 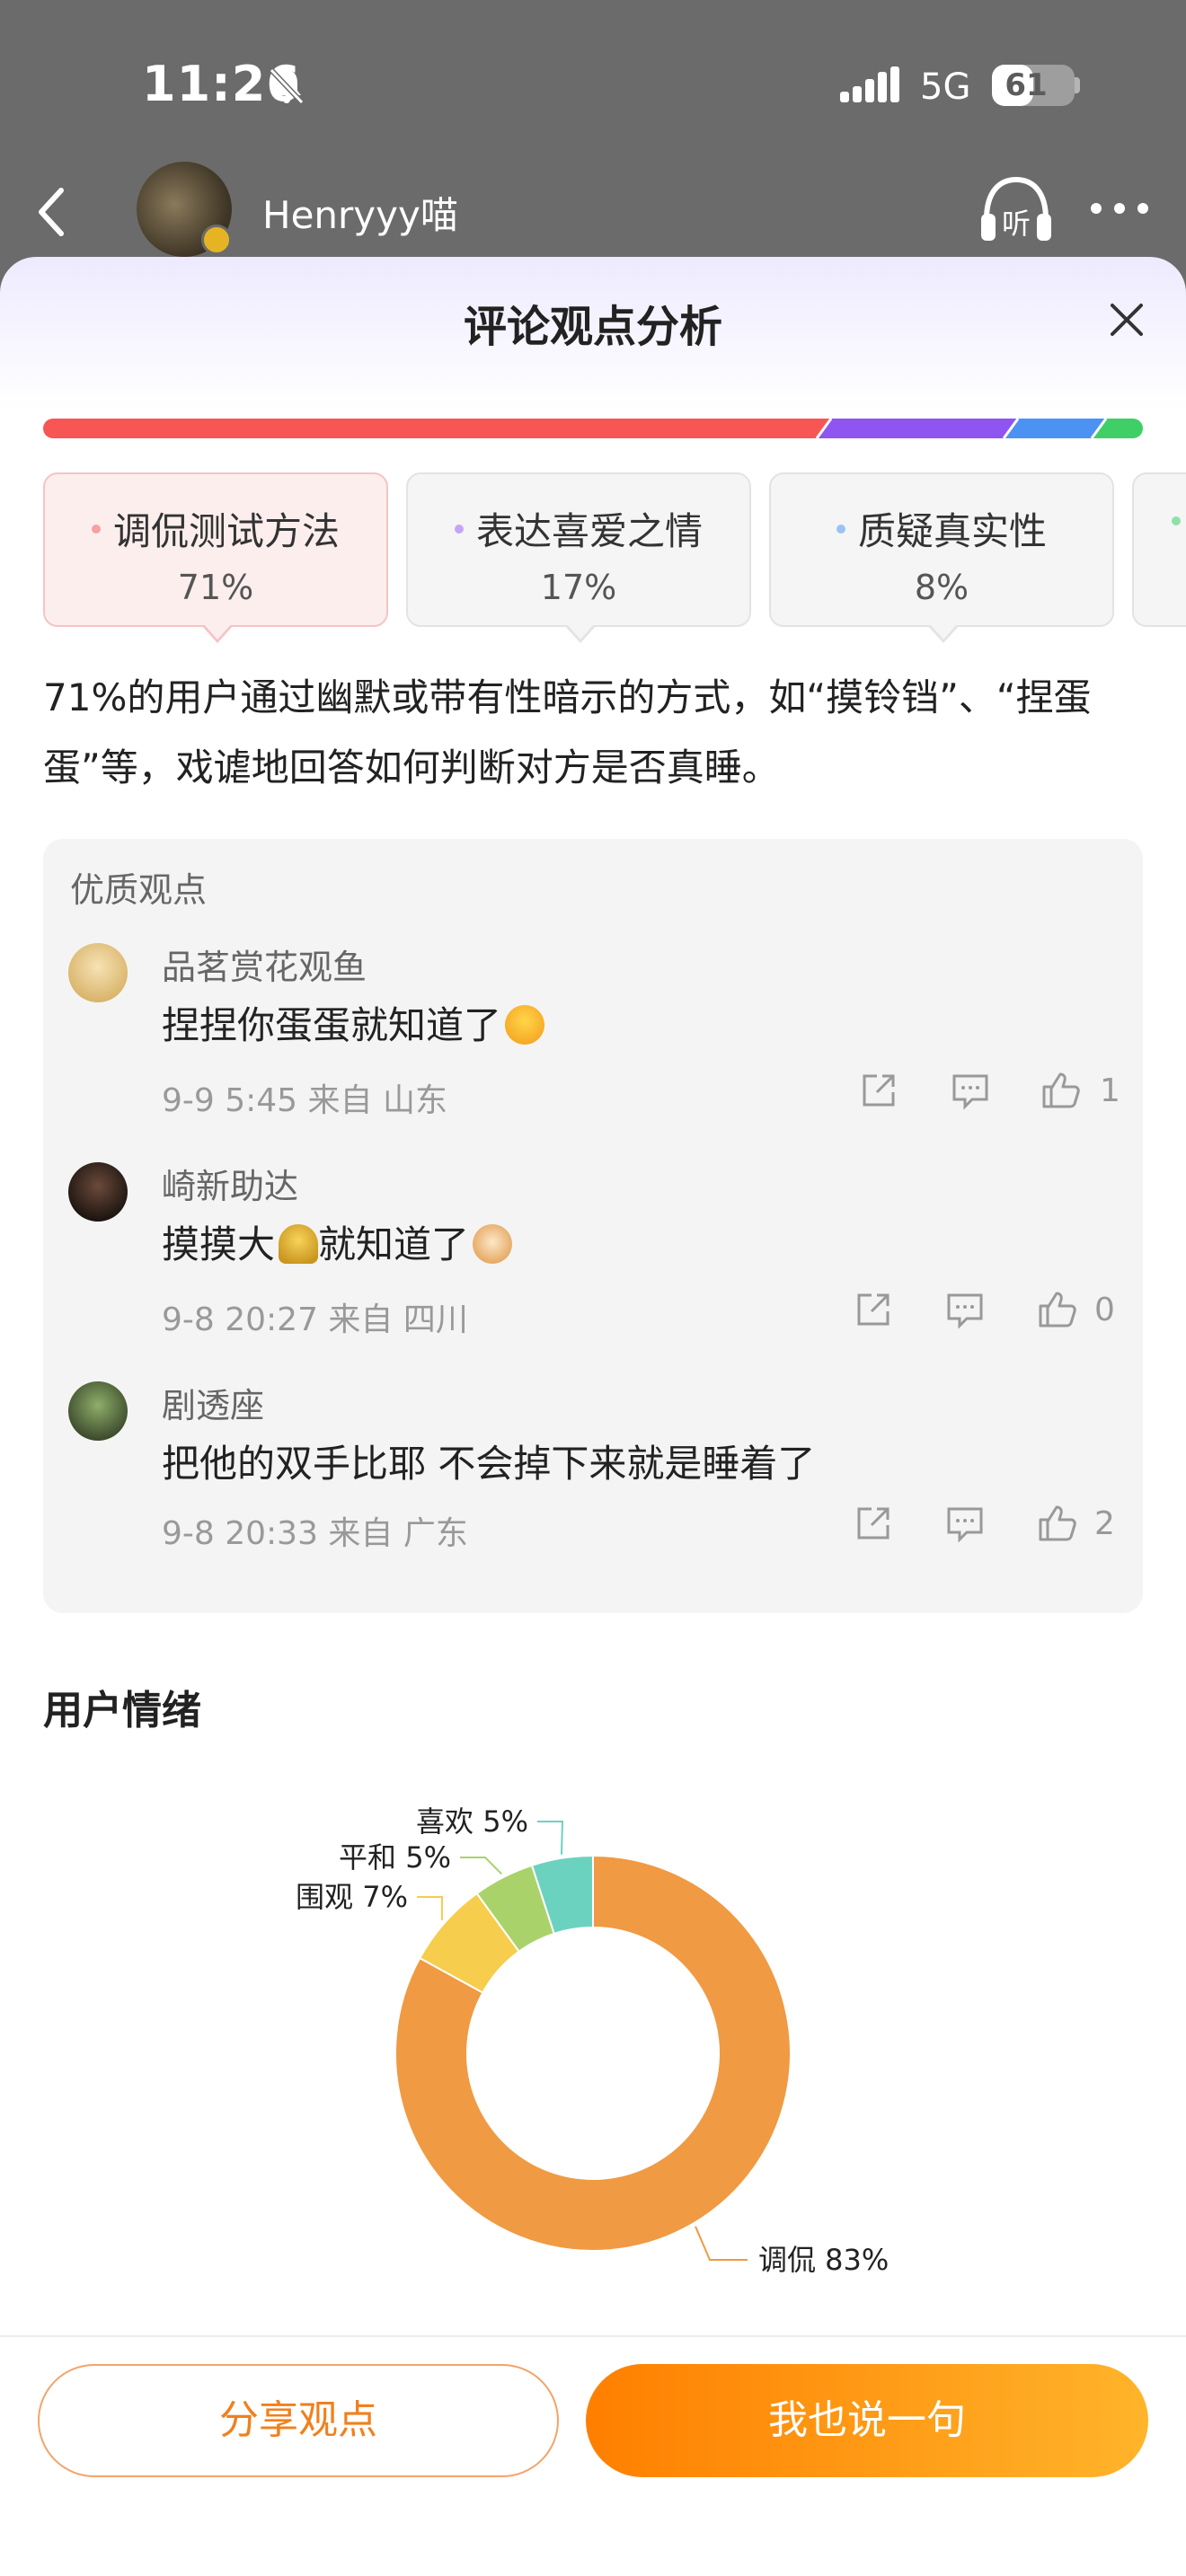 I want to click on quality-title: 优质观点, so click(x=139, y=890).